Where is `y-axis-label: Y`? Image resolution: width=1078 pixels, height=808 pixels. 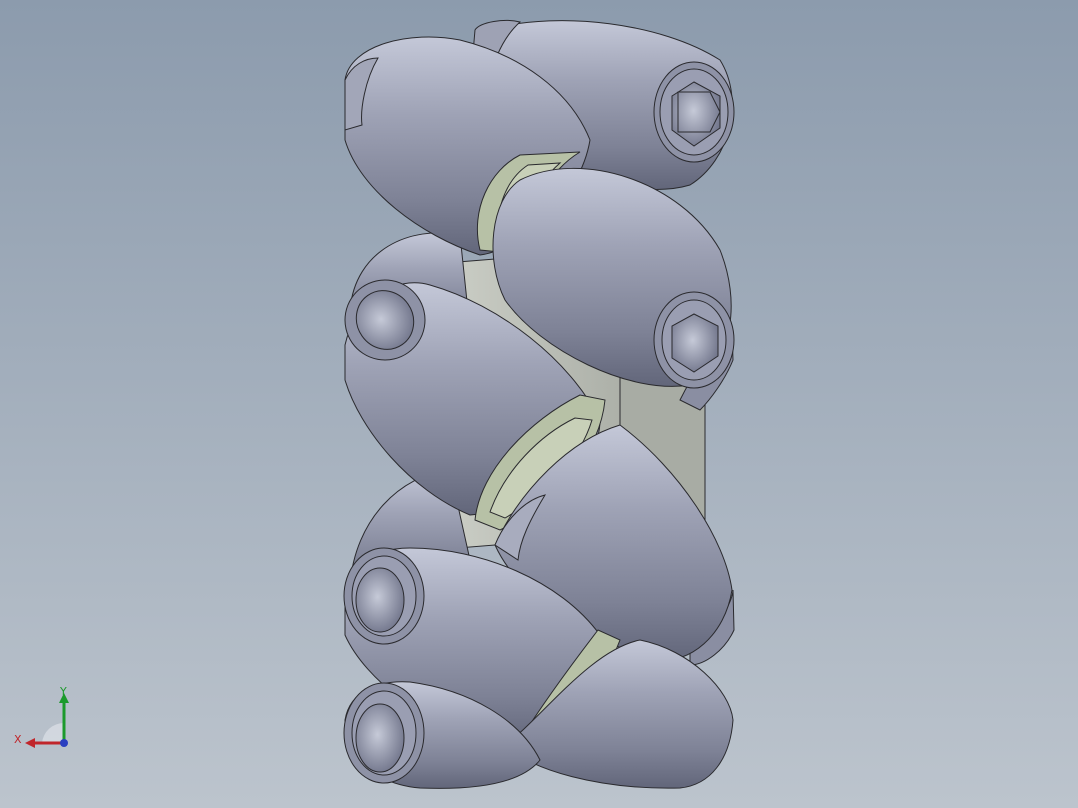
y-axis-label: Y is located at coordinates (63, 691).